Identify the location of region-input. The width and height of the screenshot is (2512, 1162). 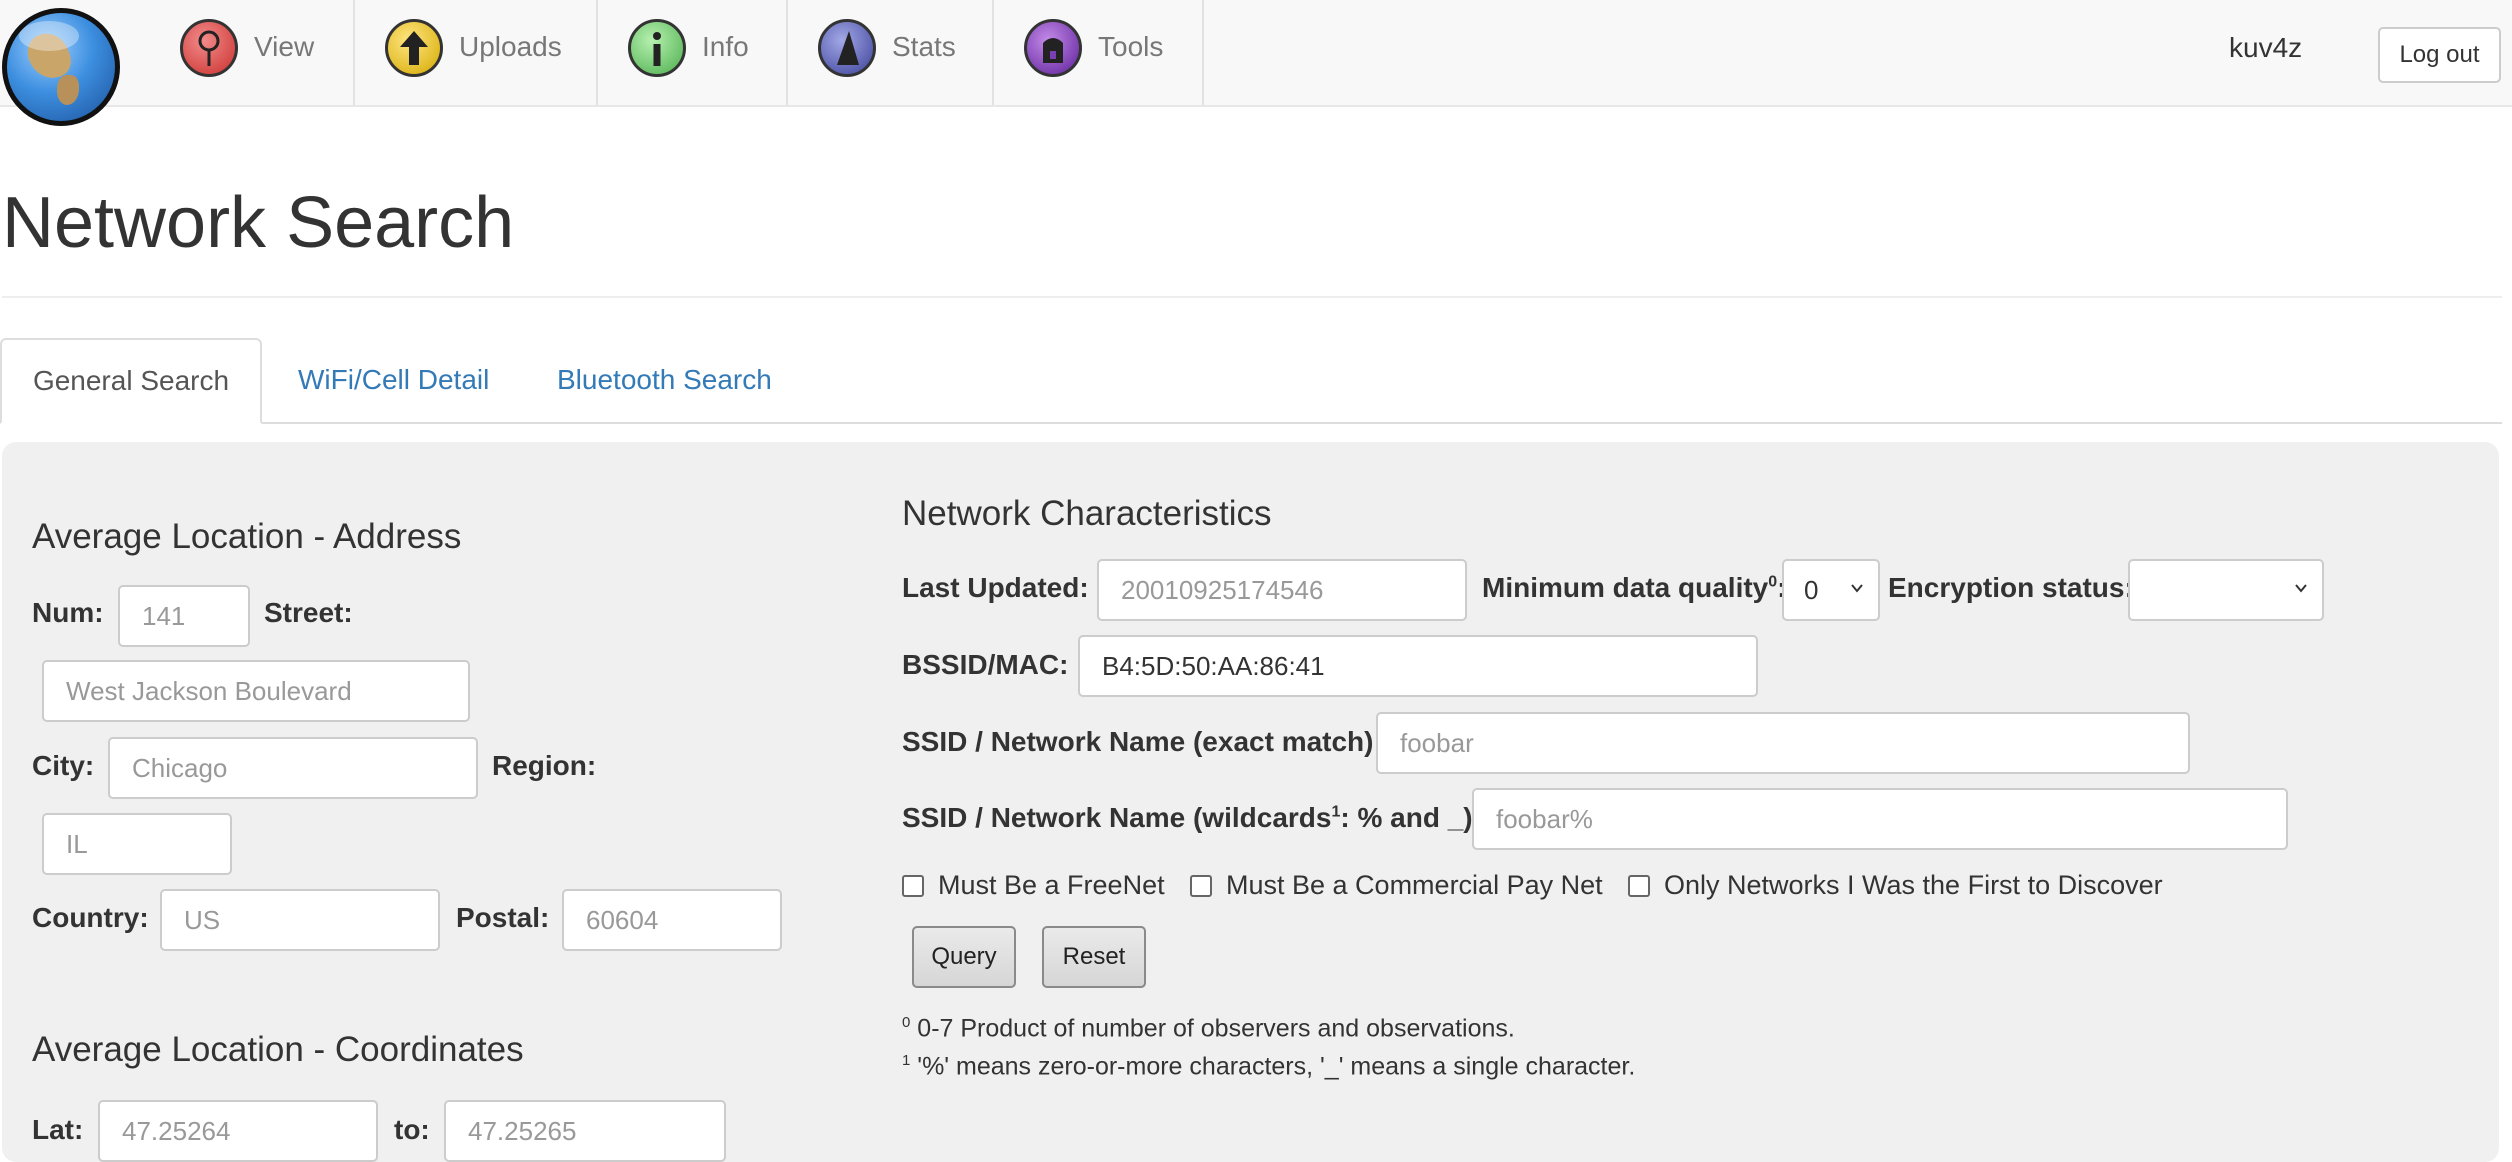
(137, 844).